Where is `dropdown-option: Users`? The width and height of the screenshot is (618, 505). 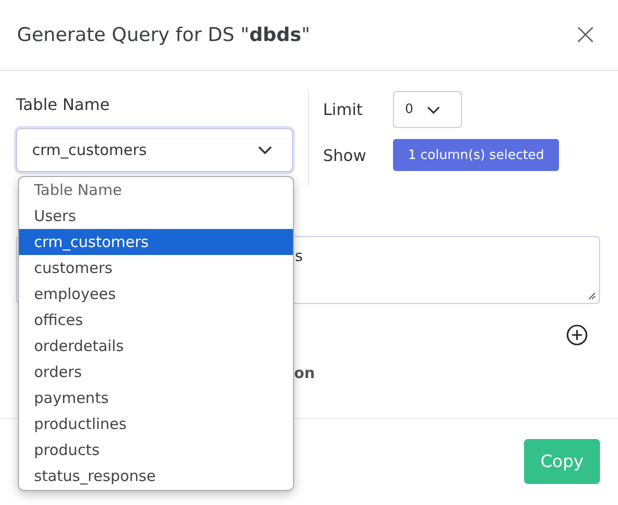
dropdown-option: Users is located at coordinates (156, 216).